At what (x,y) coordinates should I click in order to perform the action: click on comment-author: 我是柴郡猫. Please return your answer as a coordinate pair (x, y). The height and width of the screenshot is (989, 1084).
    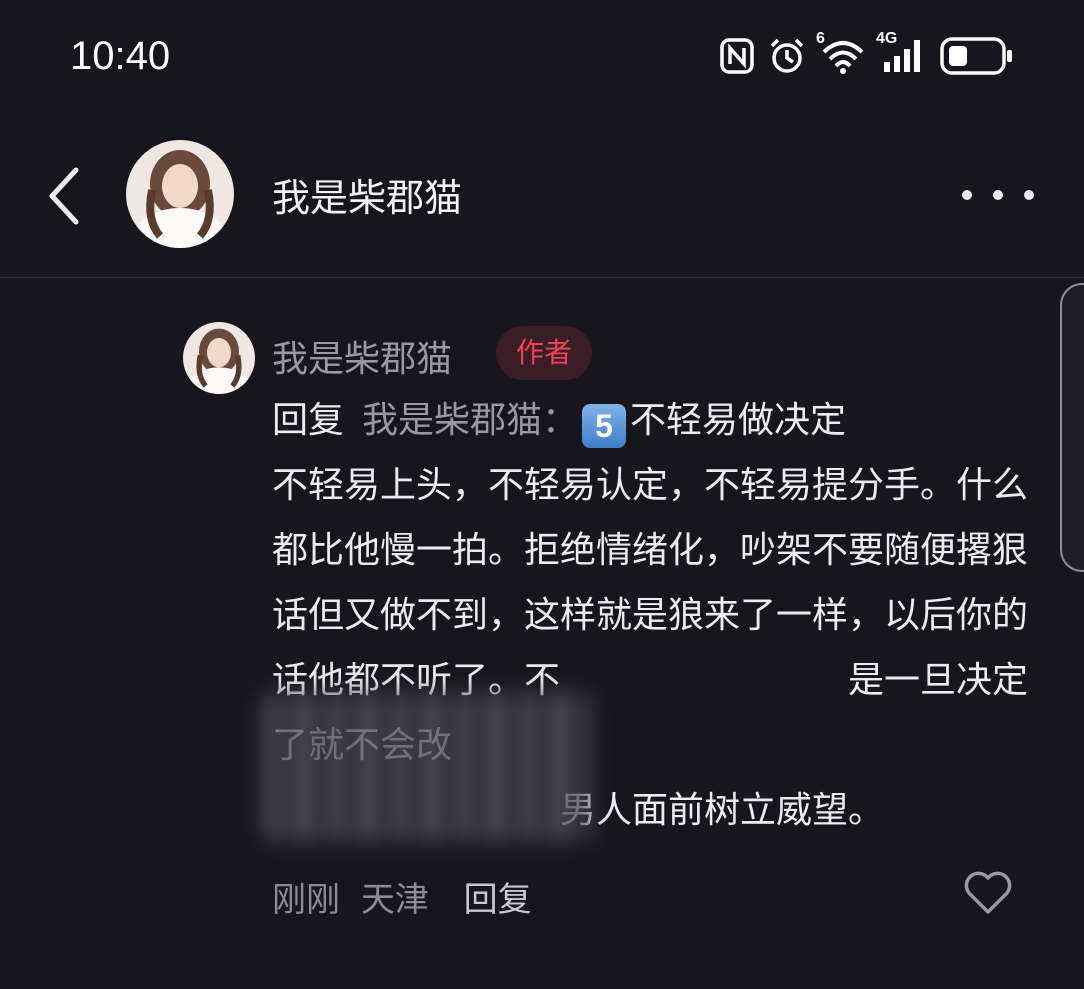
    Looking at the image, I should click on (362, 356).